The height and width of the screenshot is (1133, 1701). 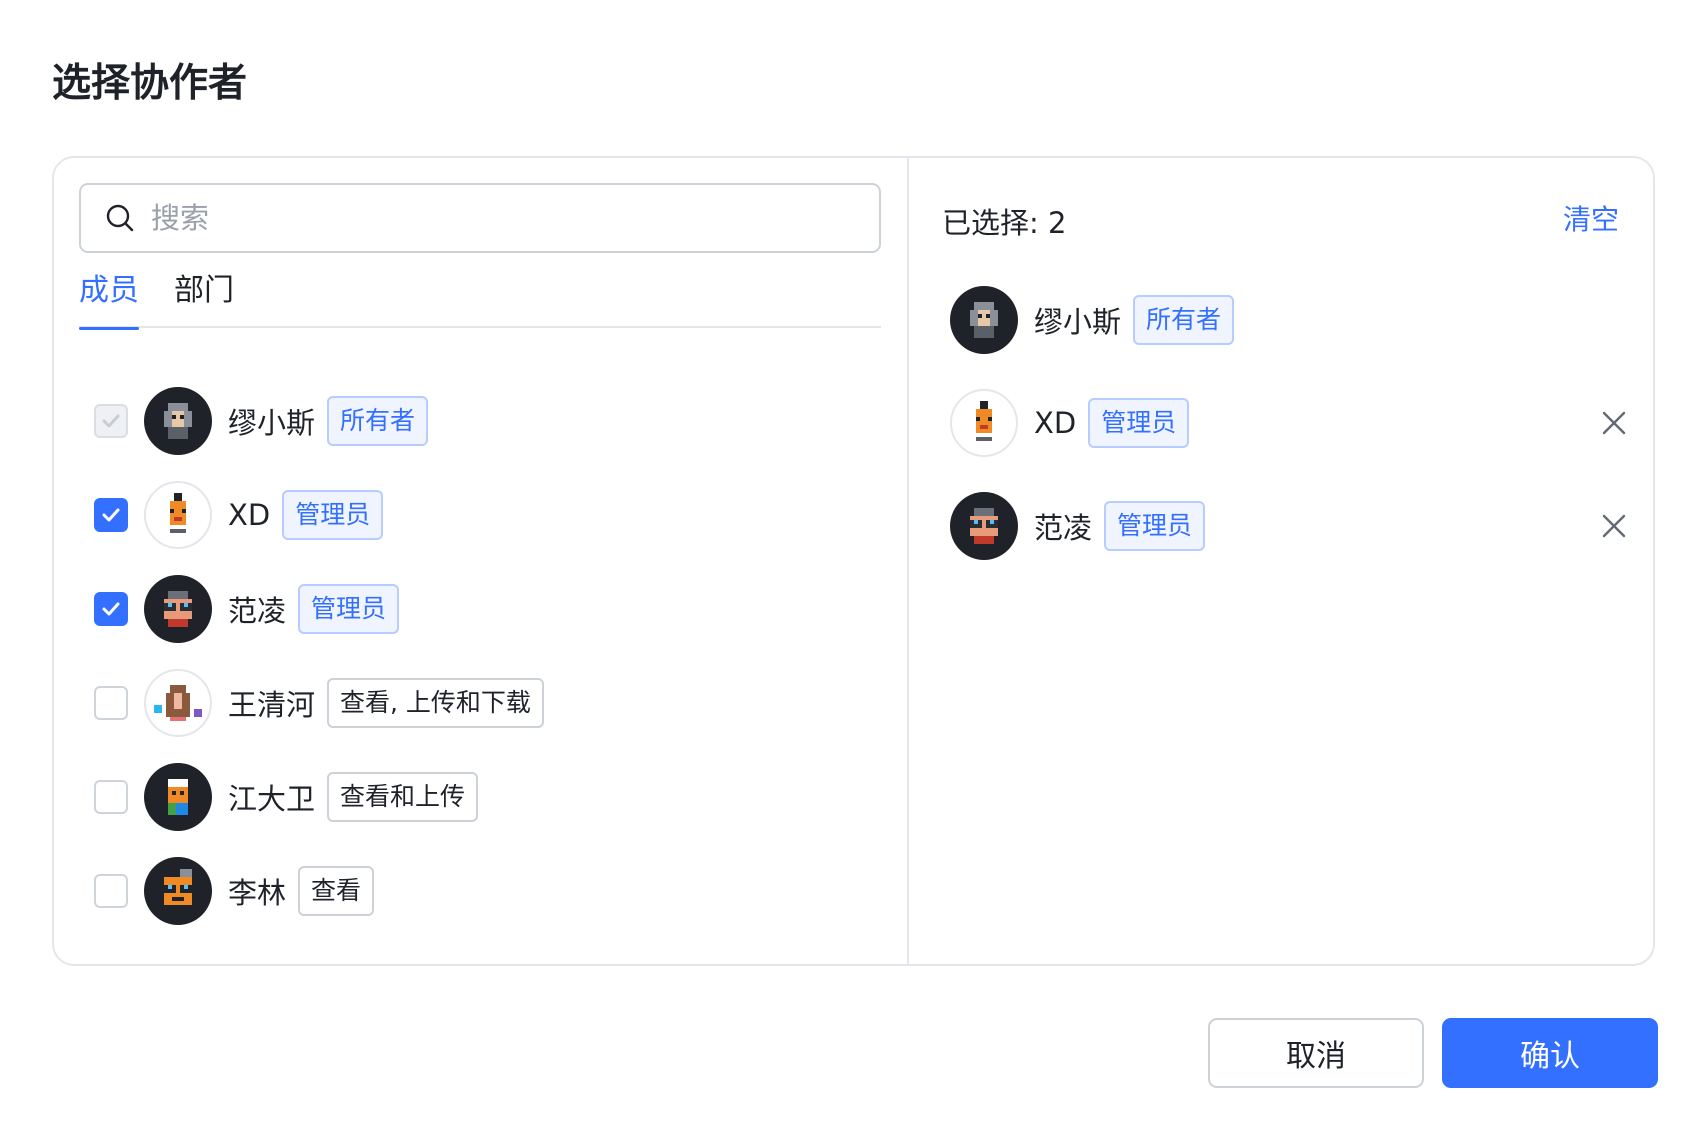 What do you see at coordinates (908, 561) in the screenshot?
I see `panel-divider` at bounding box center [908, 561].